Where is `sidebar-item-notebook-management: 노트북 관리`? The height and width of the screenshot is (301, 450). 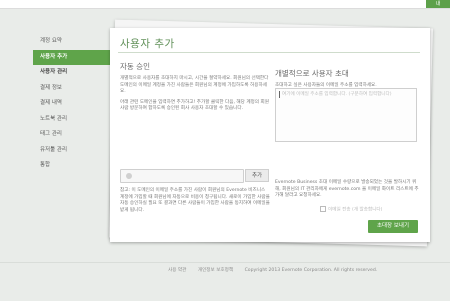 sidebar-item-notebook-management: 노트북 관리 is located at coordinates (71, 120).